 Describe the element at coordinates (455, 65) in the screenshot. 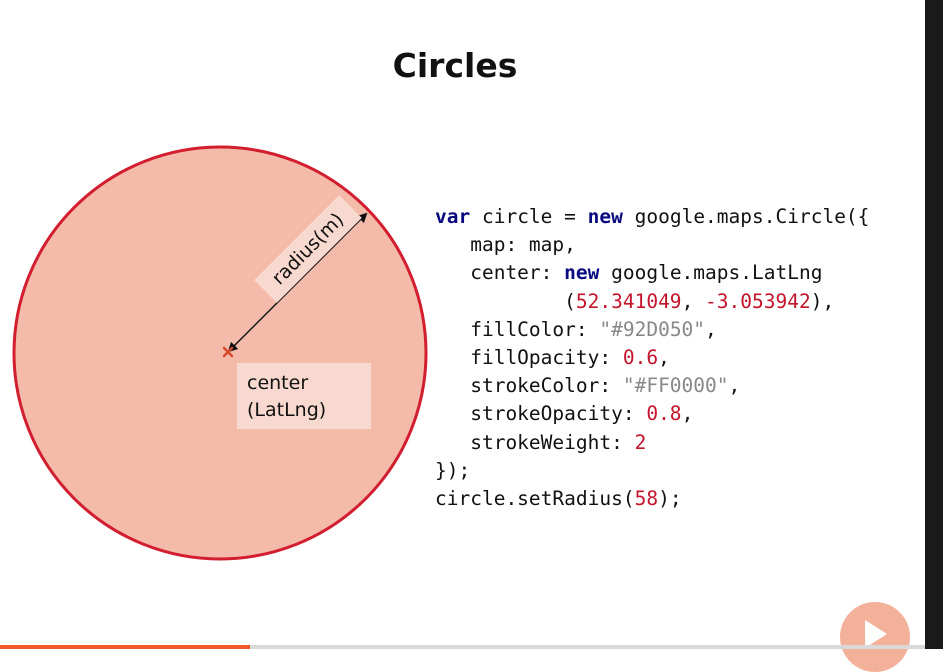

I see `slide-title: Circles` at that location.